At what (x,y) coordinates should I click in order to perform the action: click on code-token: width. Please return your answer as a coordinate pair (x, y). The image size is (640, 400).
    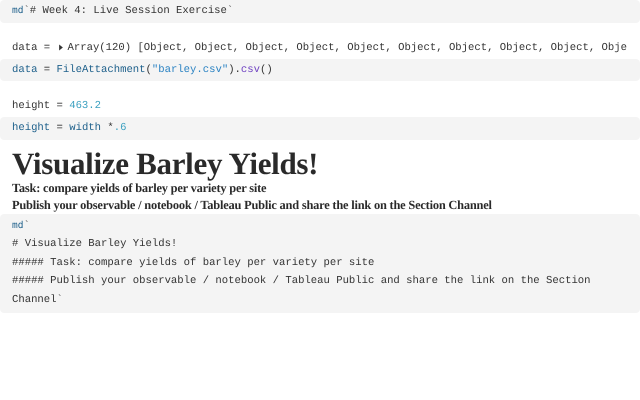
    Looking at the image, I should click on (85, 128).